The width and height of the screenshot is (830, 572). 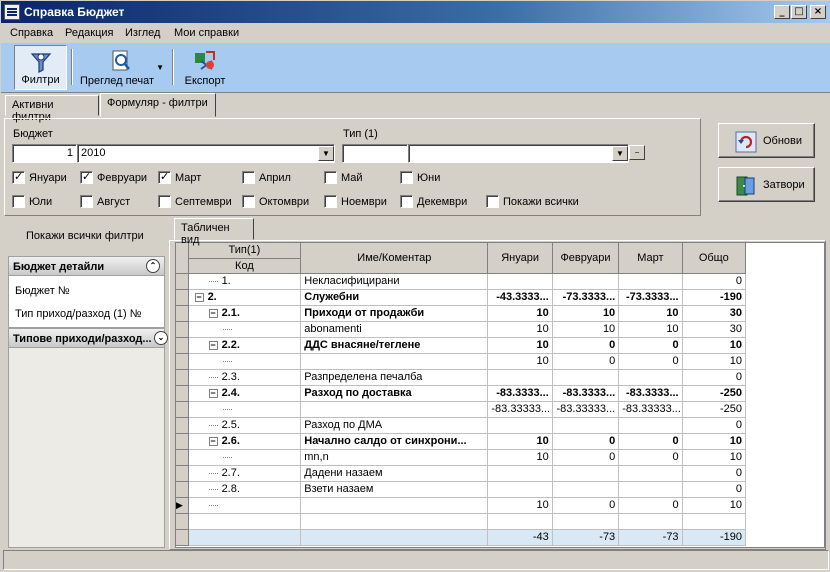 I want to click on app-icon, so click(x=12, y=12).